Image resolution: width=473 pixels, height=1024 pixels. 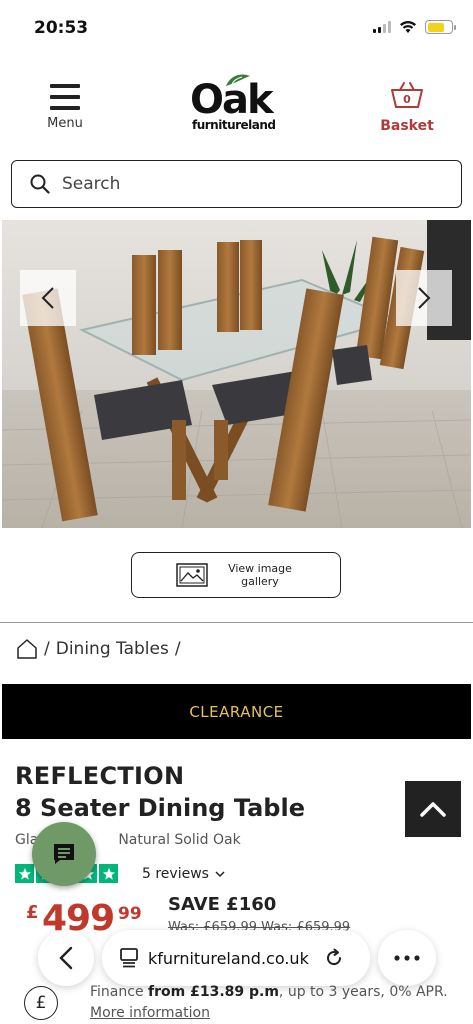 What do you see at coordinates (179, 840) in the screenshot?
I see `product-subtitle-end: Natural Solid Oak` at bounding box center [179, 840].